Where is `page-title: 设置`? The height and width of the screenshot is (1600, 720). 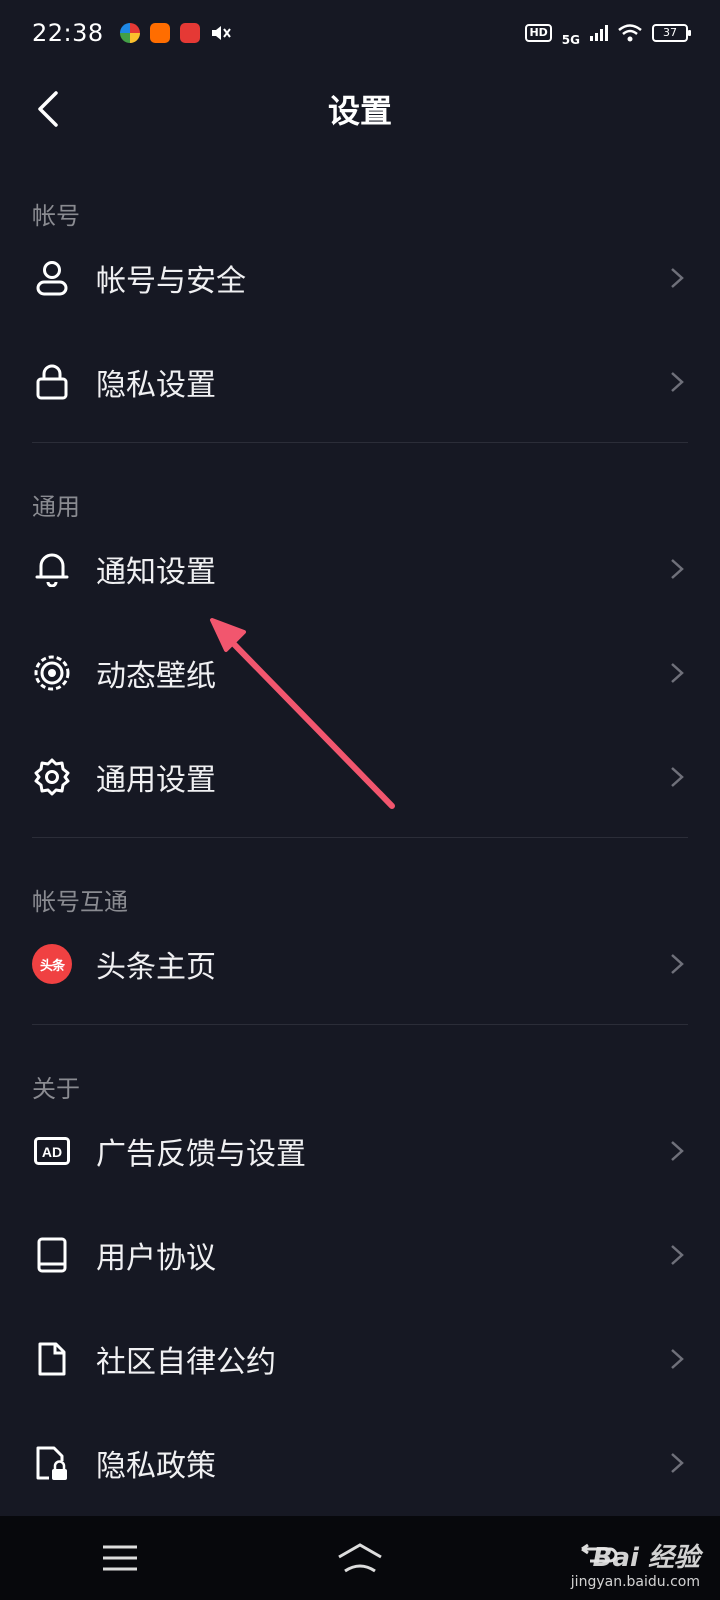
page-title: 设置 is located at coordinates (359, 111).